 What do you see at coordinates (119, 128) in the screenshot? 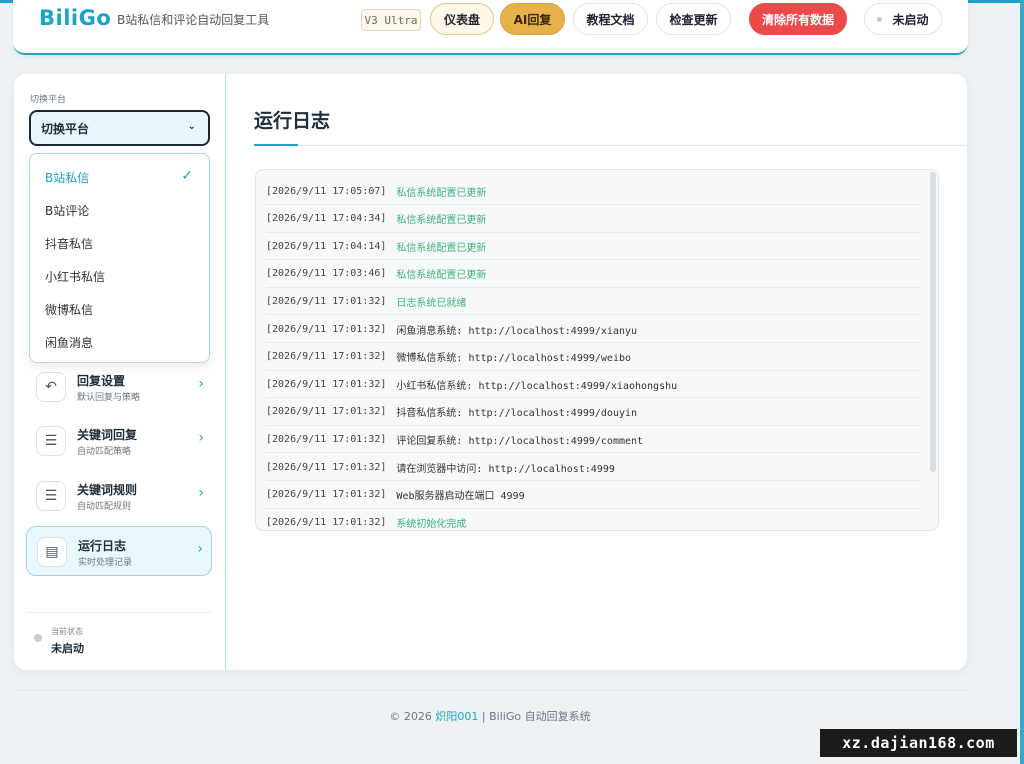
I see `platform-select: 切换平台 ⌄` at bounding box center [119, 128].